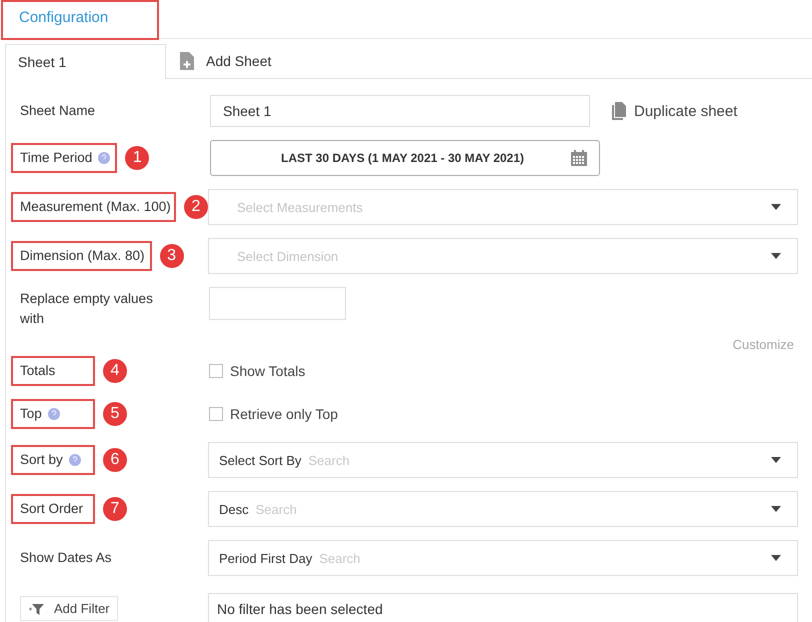 The width and height of the screenshot is (812, 622). What do you see at coordinates (277, 303) in the screenshot?
I see `replace-value-field` at bounding box center [277, 303].